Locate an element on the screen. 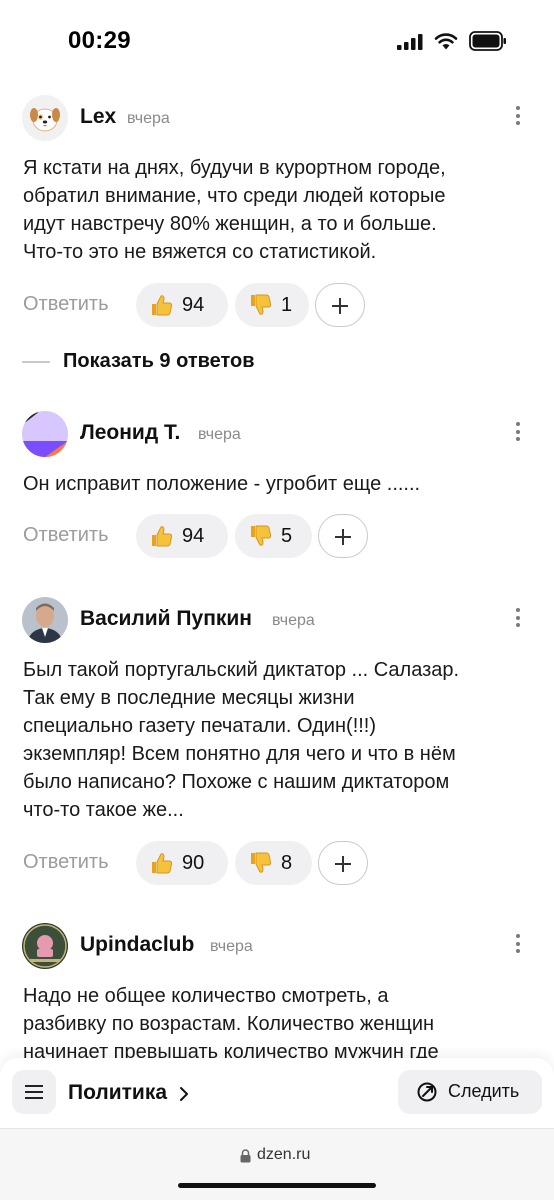 The height and width of the screenshot is (1200, 554). dislike-button: 1 is located at coordinates (272, 305).